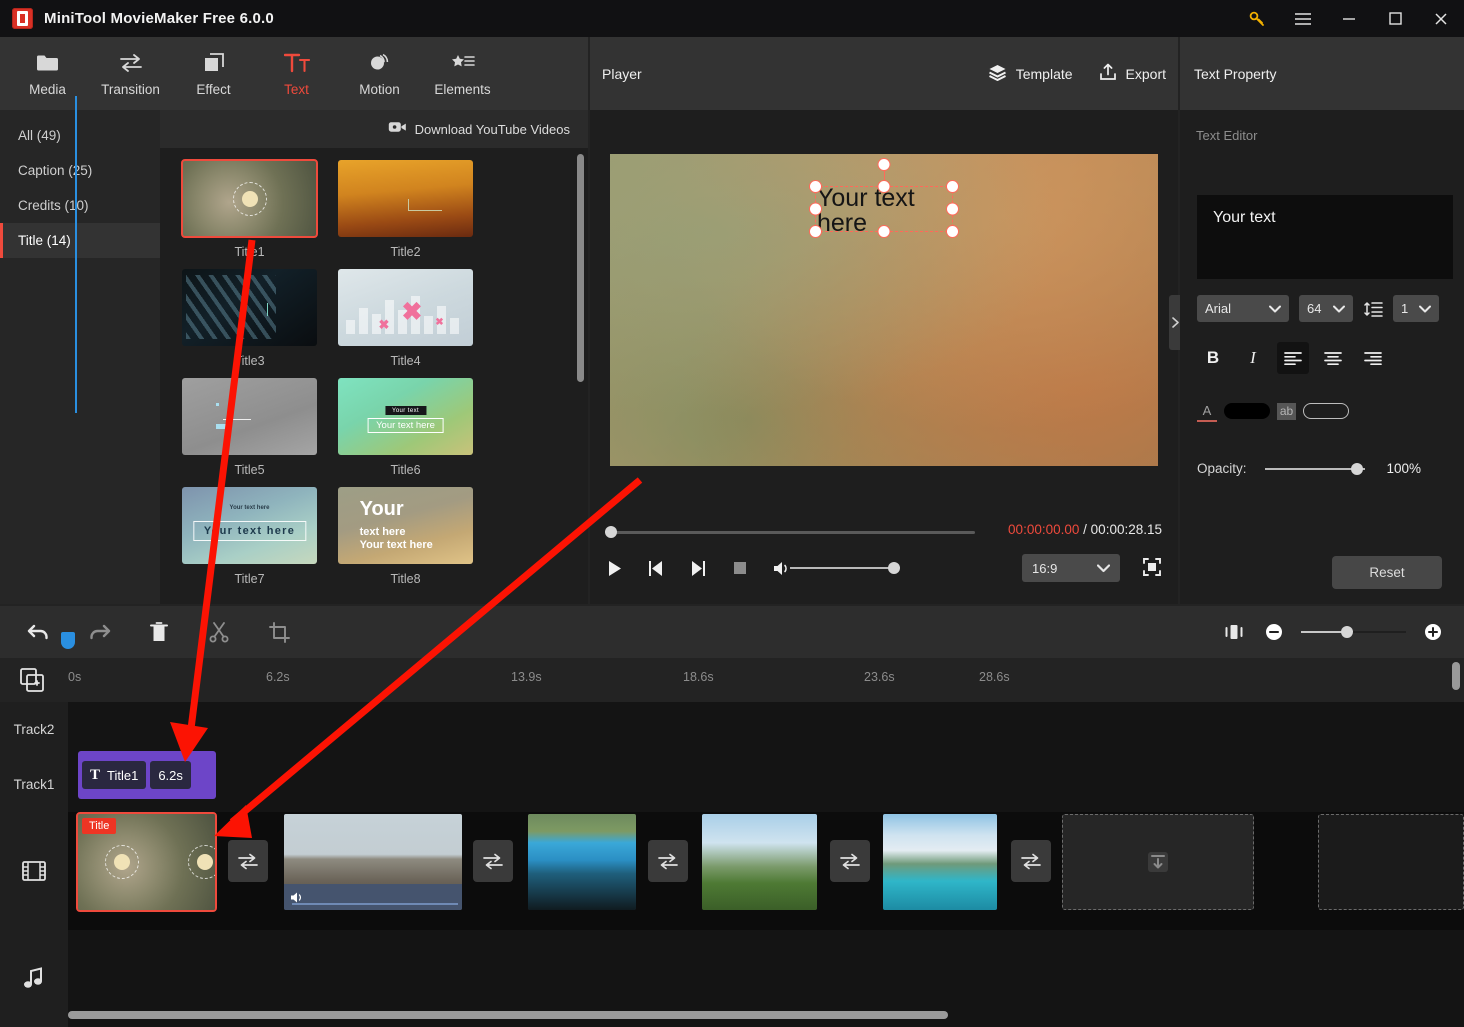  What do you see at coordinates (952, 209) in the screenshot?
I see `handle-middle-right` at bounding box center [952, 209].